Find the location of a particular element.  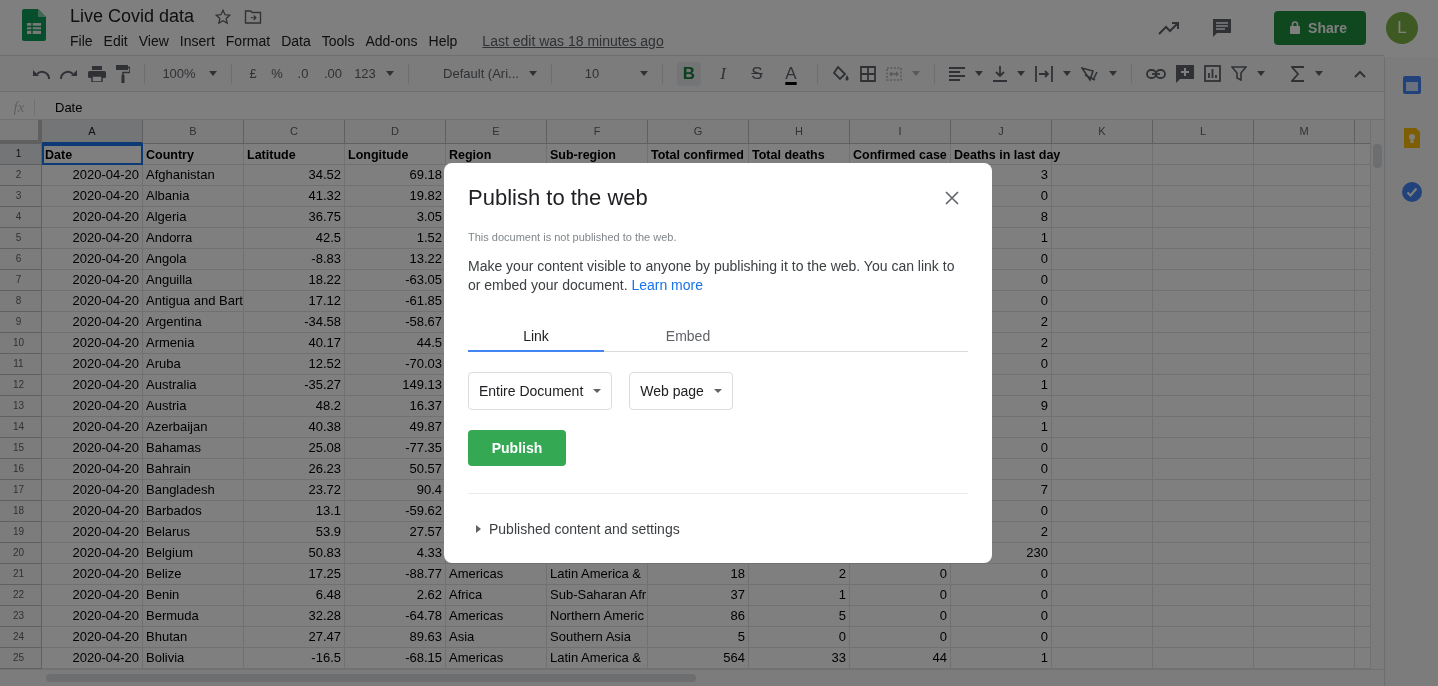

table-cell: 12.52 is located at coordinates (294, 364).